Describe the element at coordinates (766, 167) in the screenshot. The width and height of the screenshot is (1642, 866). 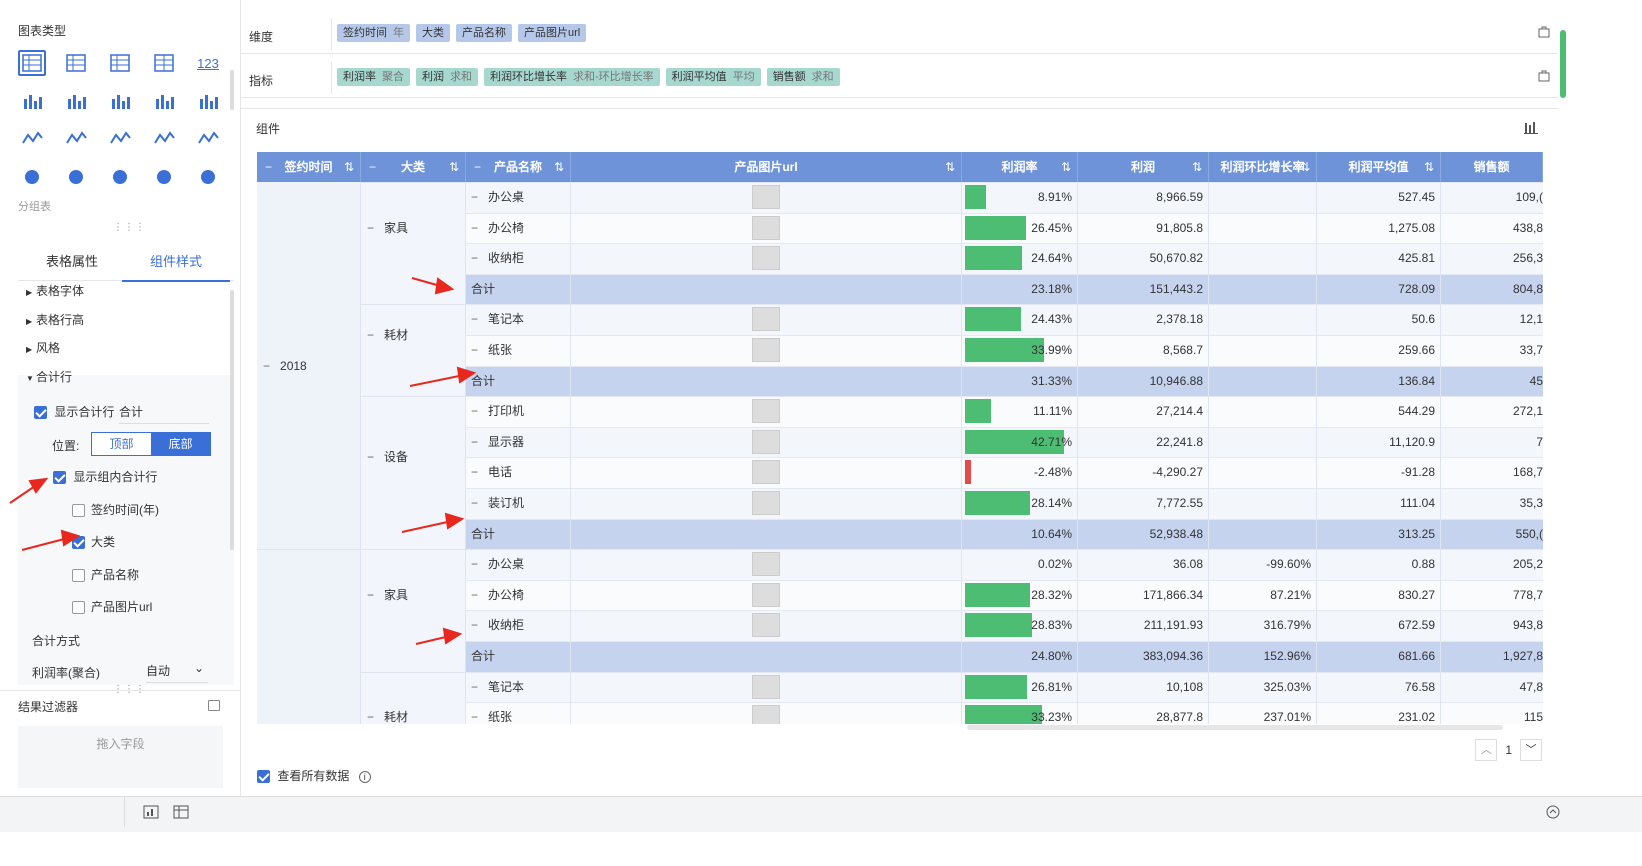
I see `column-header: 产品图片url ⇅` at that location.